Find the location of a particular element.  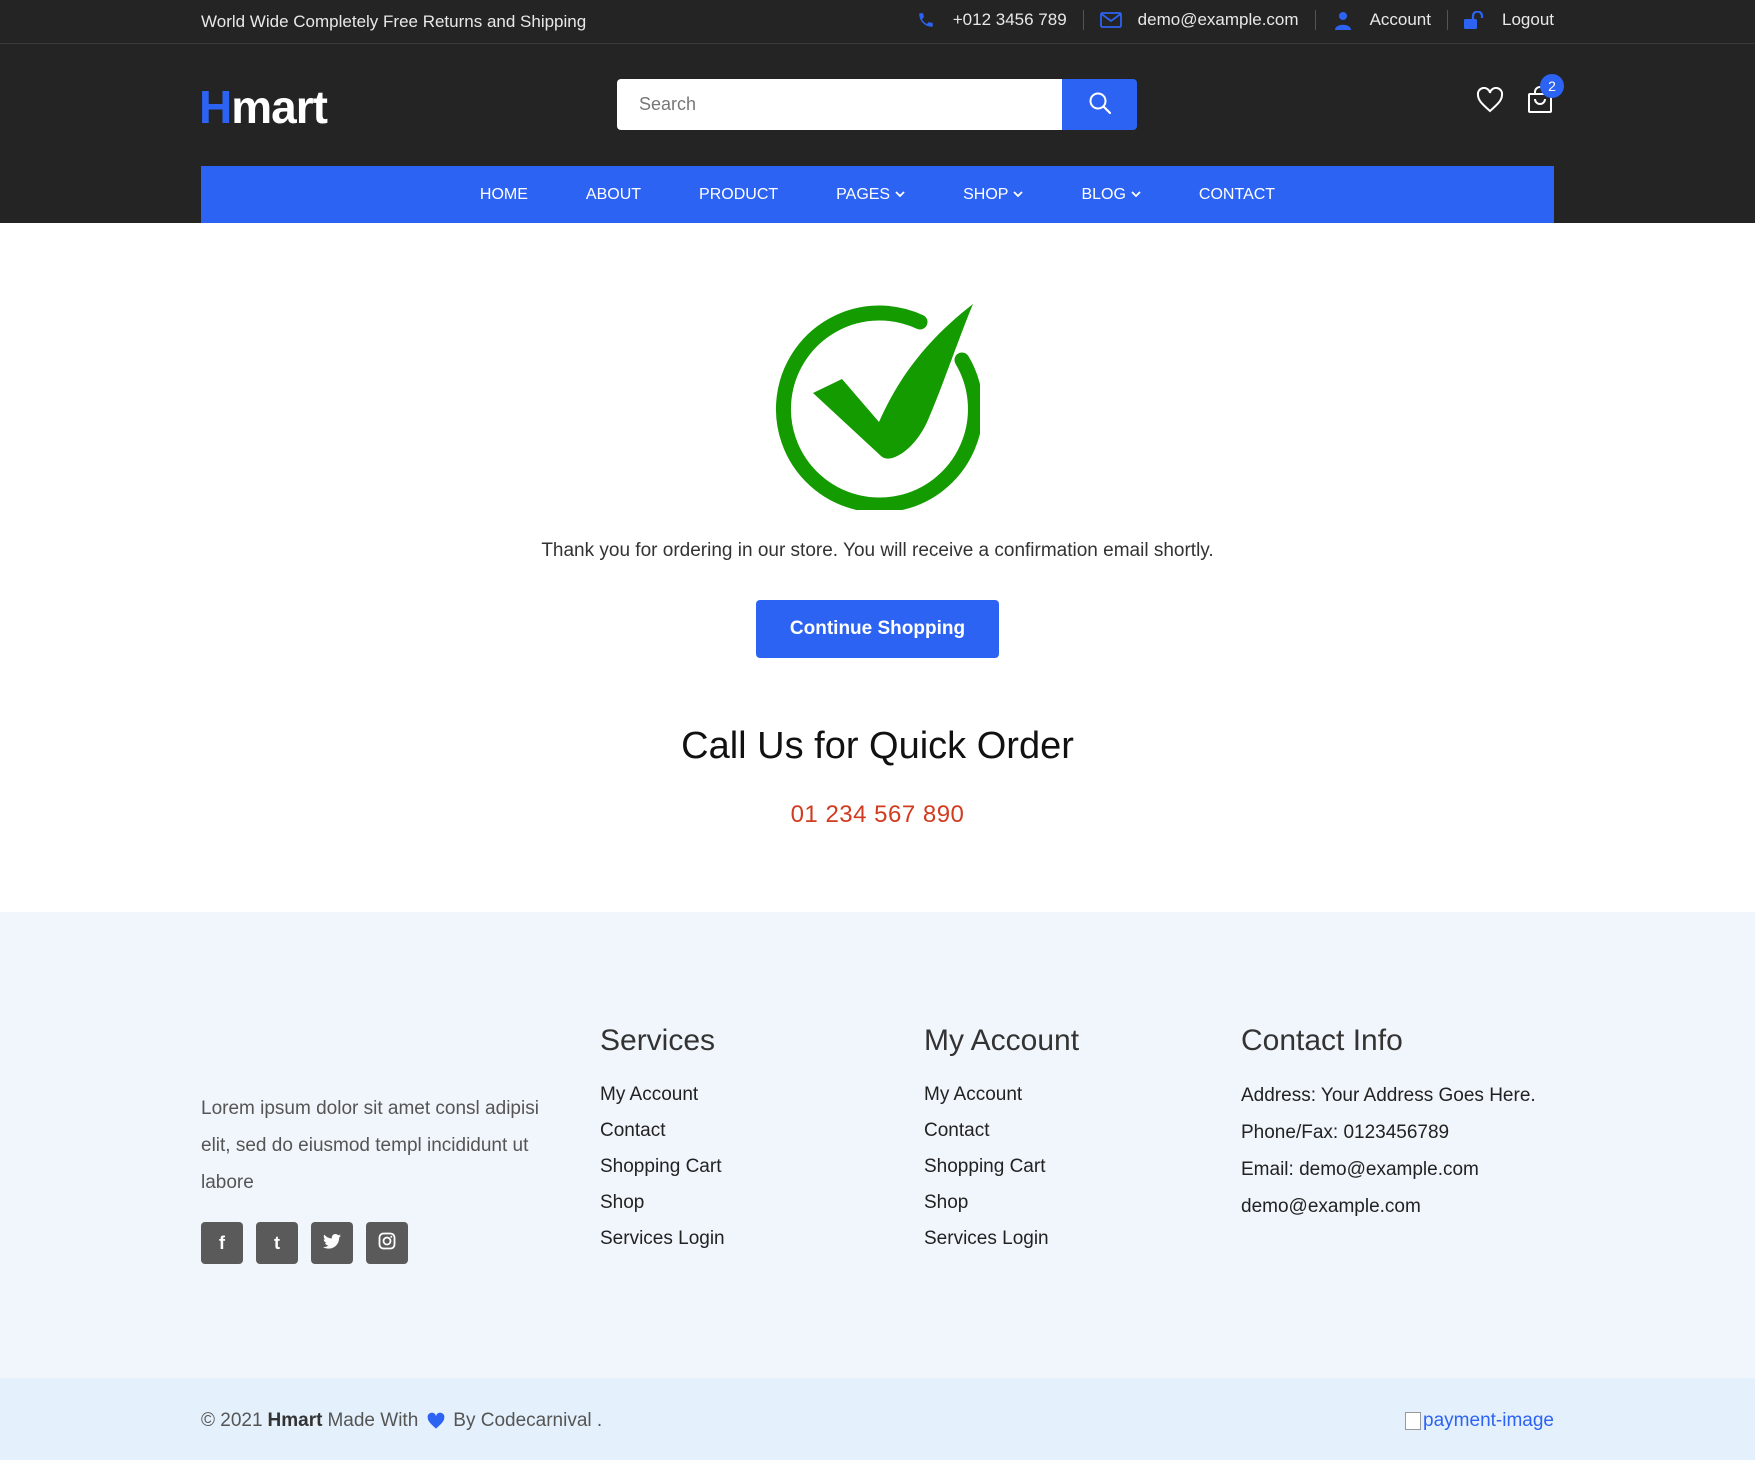

top-account: Account is located at coordinates (1380, 20).